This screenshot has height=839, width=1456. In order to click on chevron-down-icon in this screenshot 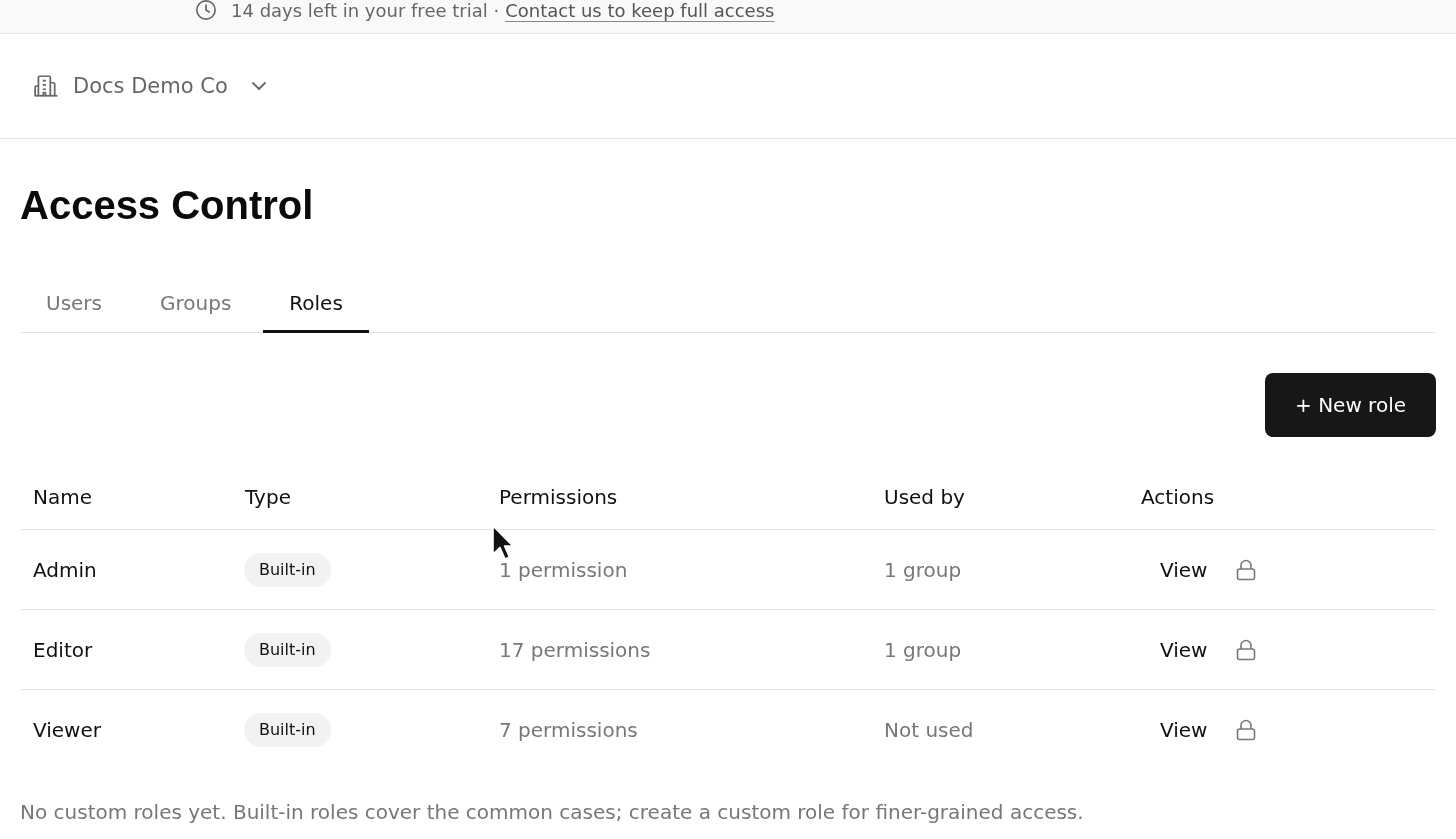, I will do `click(258, 86)`.